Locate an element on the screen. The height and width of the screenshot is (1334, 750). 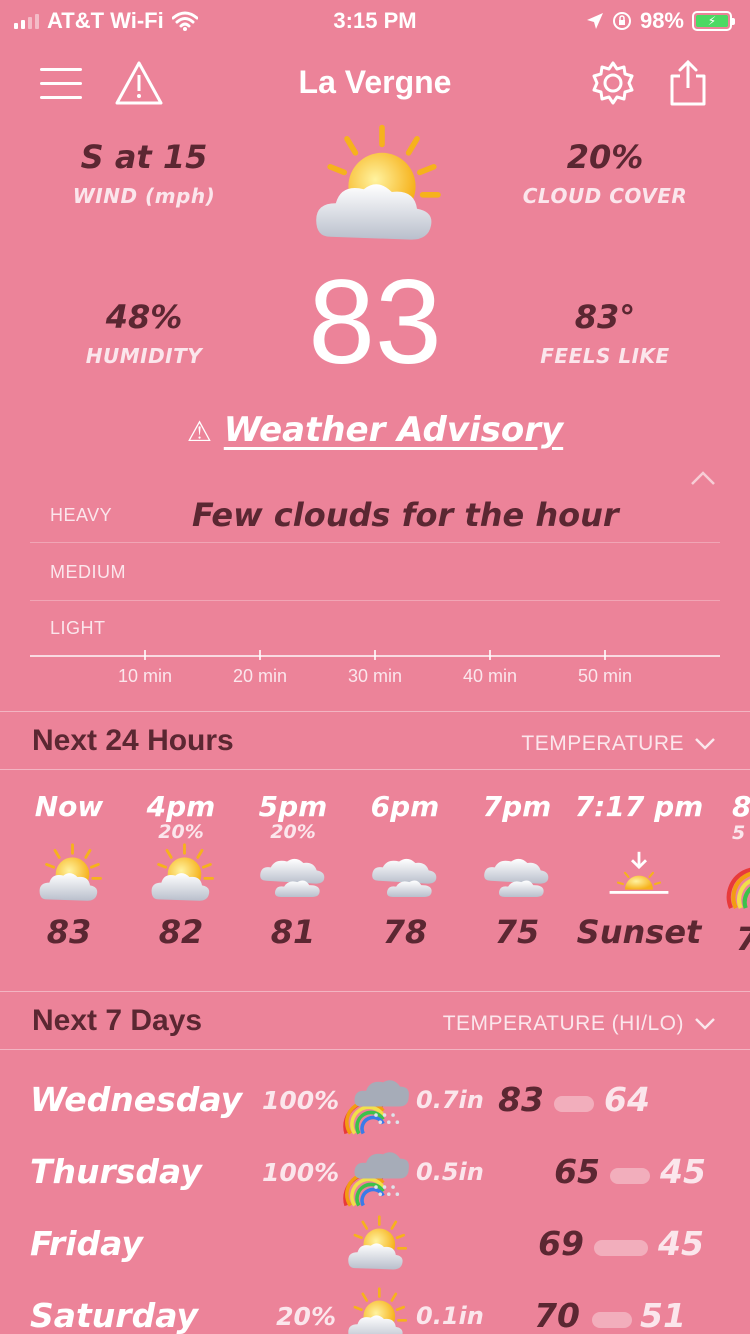
daily-metric-selector: TEMPERATURE (HI/LO) is located at coordinates (579, 1024).